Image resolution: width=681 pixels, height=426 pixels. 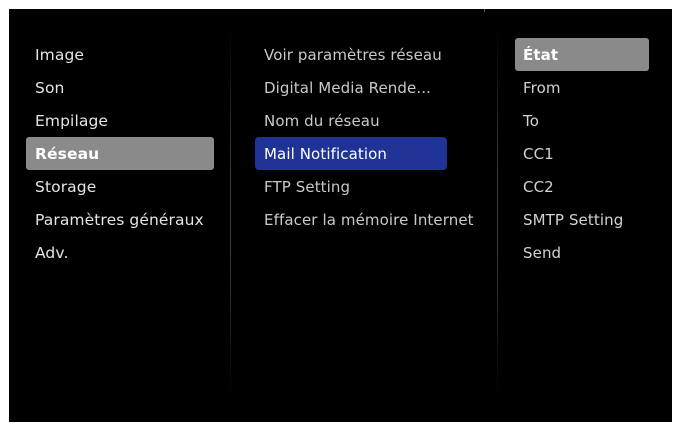 I want to click on menu-item-reseau: Réseau, so click(x=120, y=153).